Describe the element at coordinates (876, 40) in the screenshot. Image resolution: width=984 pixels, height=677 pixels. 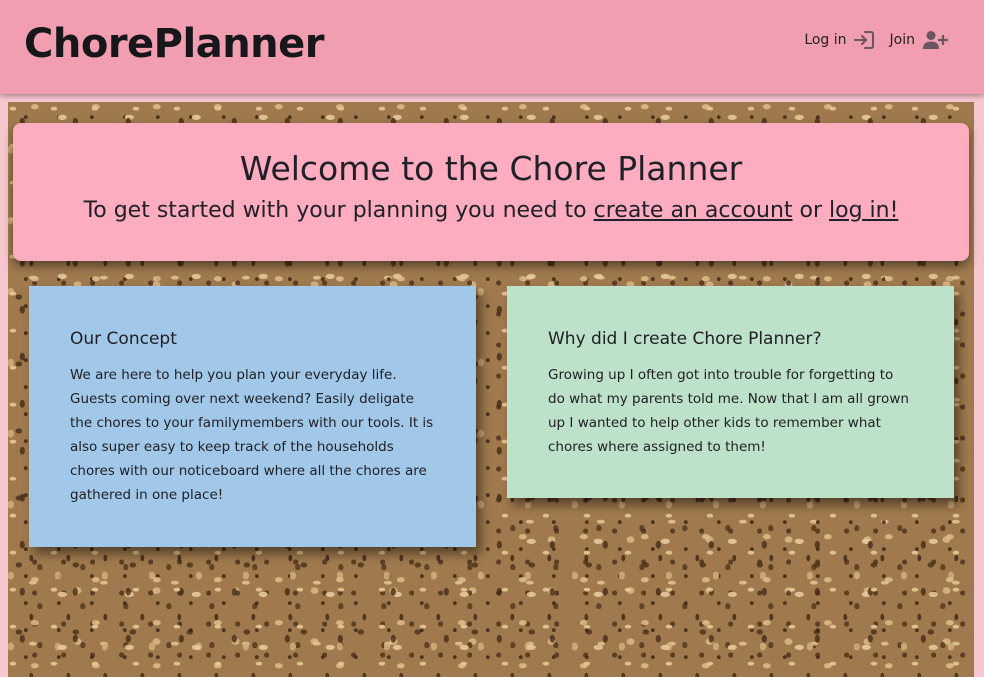
I see `nav-links: Log in Join` at that location.